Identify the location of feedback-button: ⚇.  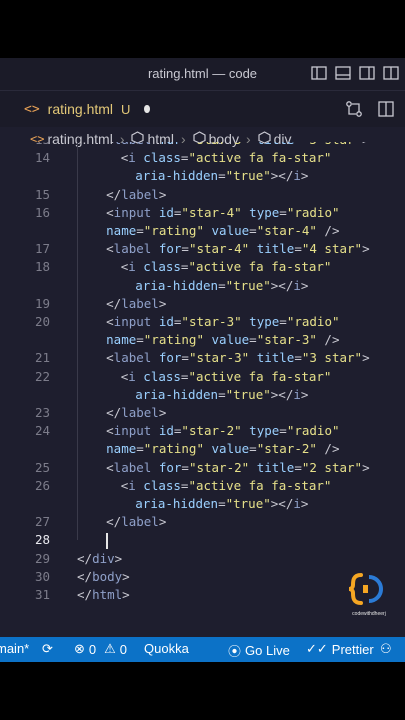
(386, 649).